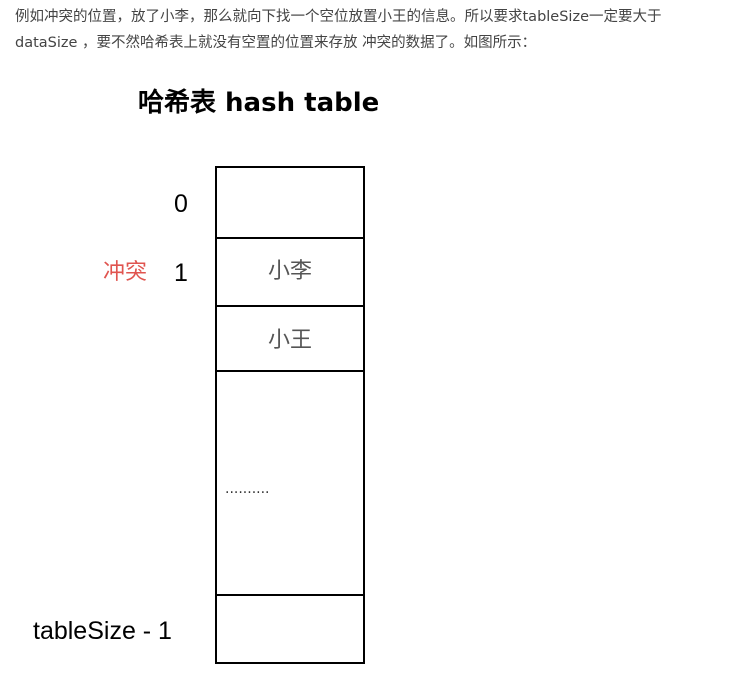  I want to click on diagram-title: 哈希表 hash table, so click(259, 103).